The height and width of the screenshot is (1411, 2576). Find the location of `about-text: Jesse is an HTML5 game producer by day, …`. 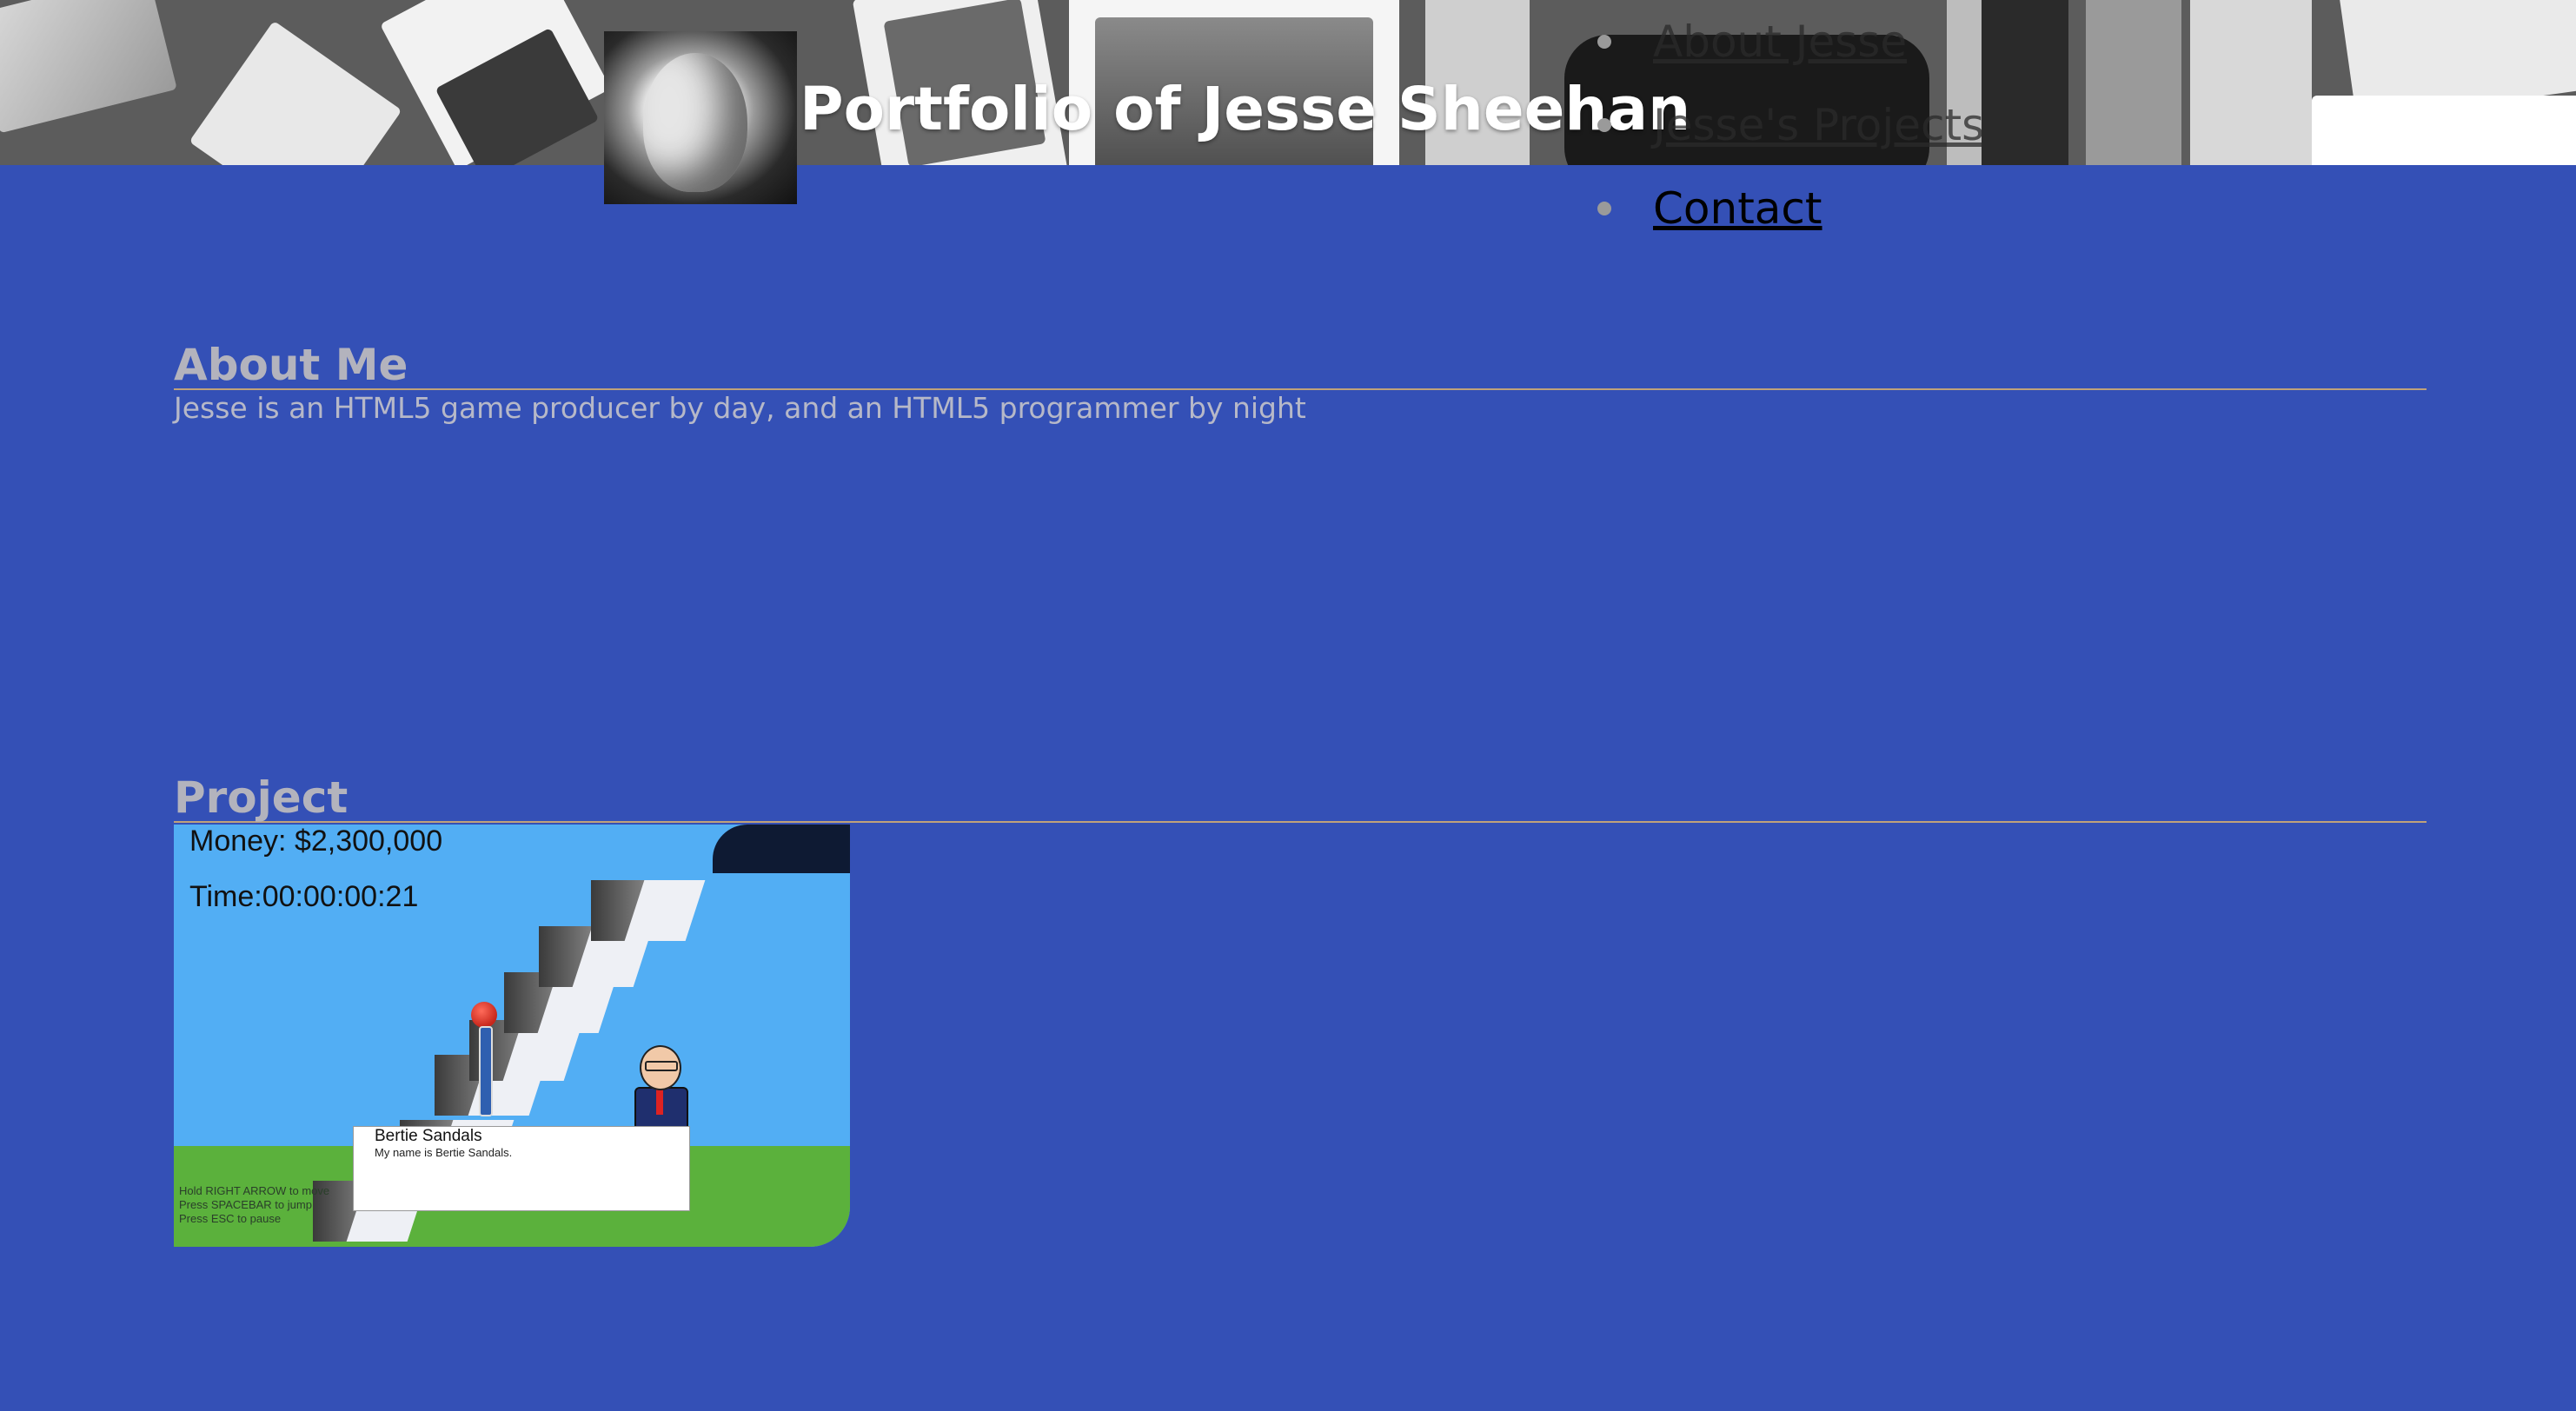

about-text: Jesse is an HTML5 game producer by day, … is located at coordinates (740, 408).